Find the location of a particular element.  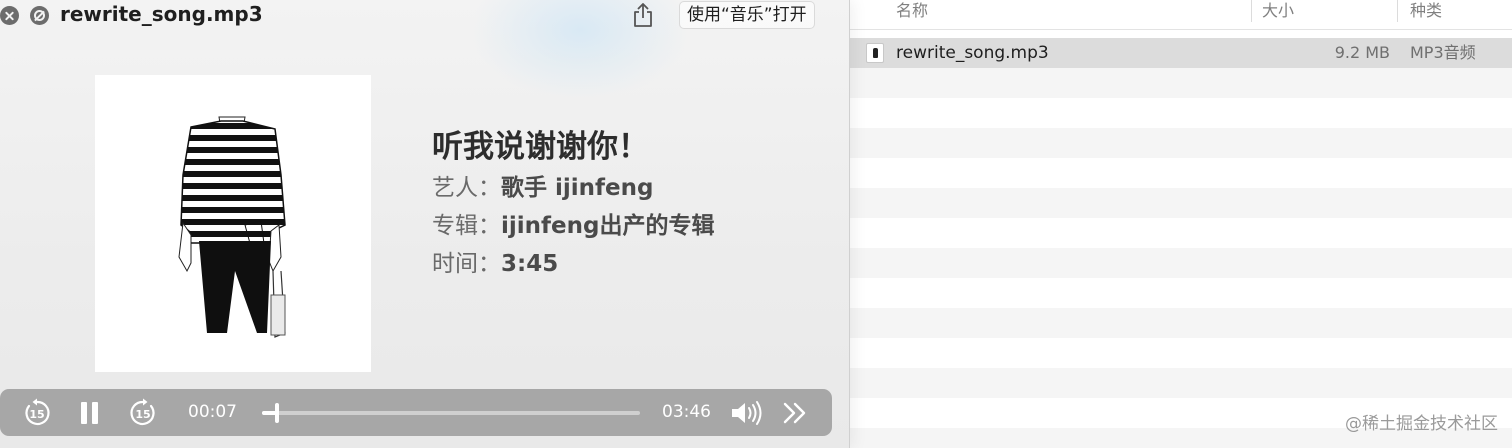

progress-track is located at coordinates (451, 413).